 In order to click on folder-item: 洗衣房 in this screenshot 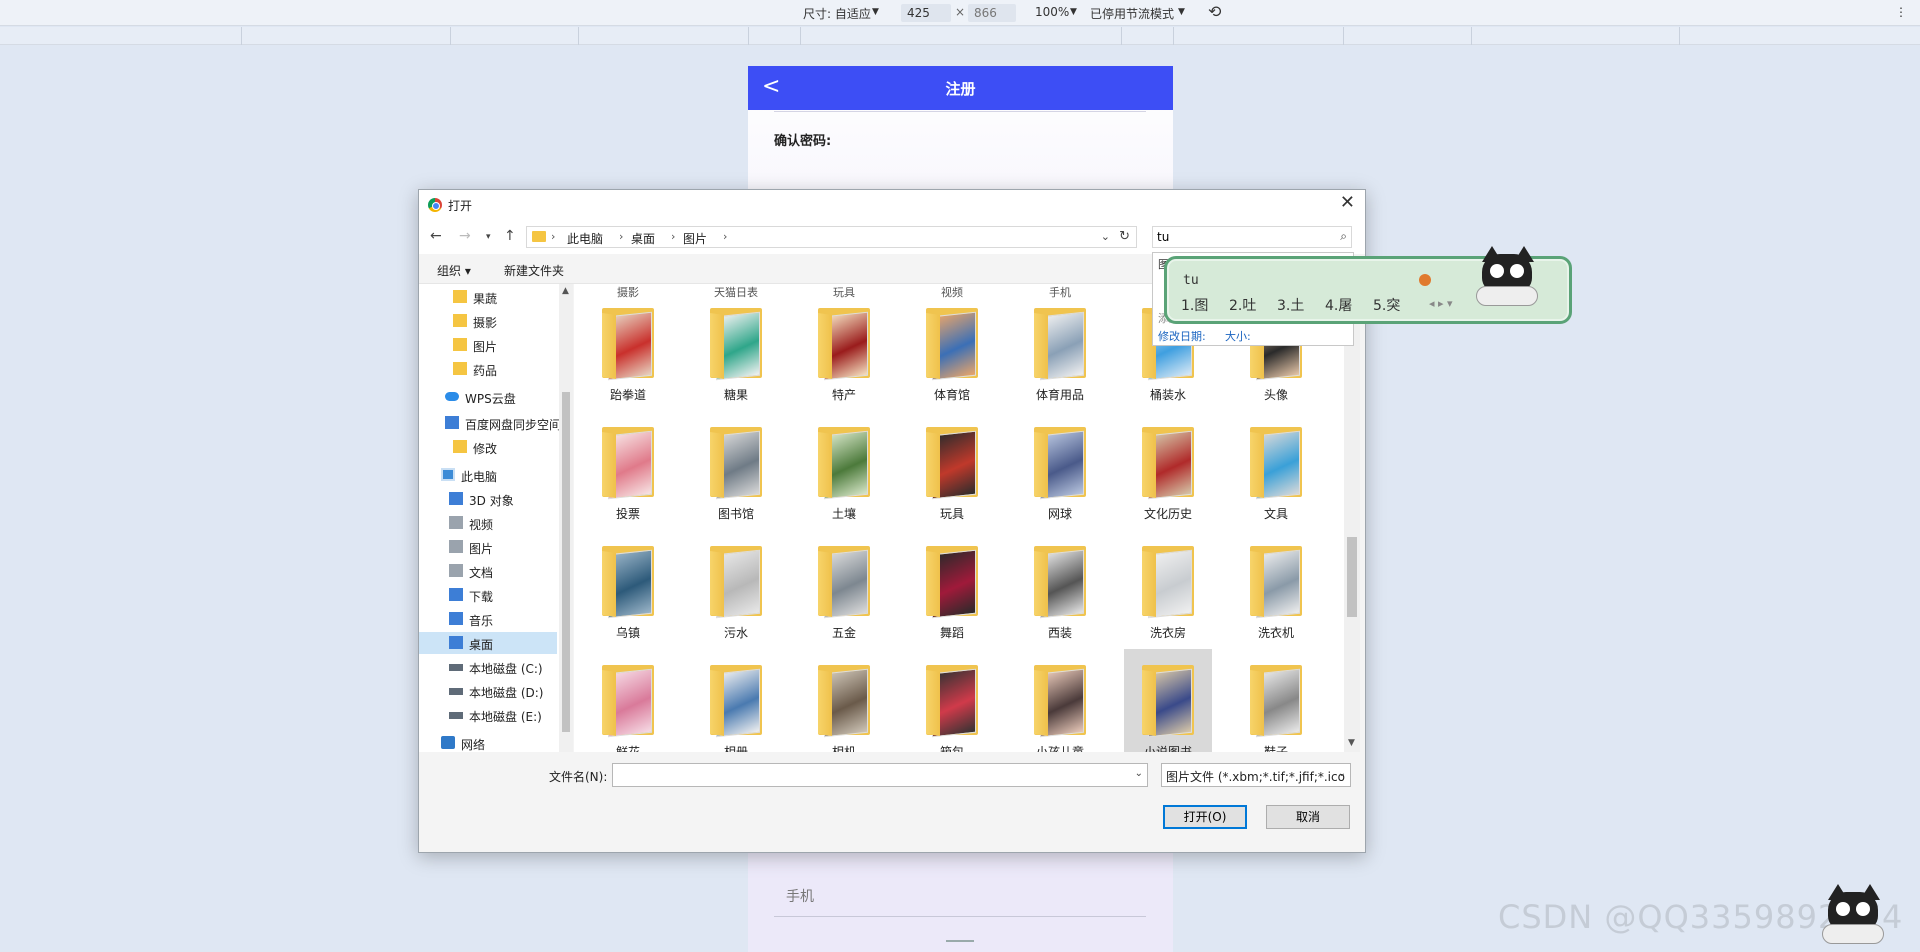, I will do `click(1168, 587)`.